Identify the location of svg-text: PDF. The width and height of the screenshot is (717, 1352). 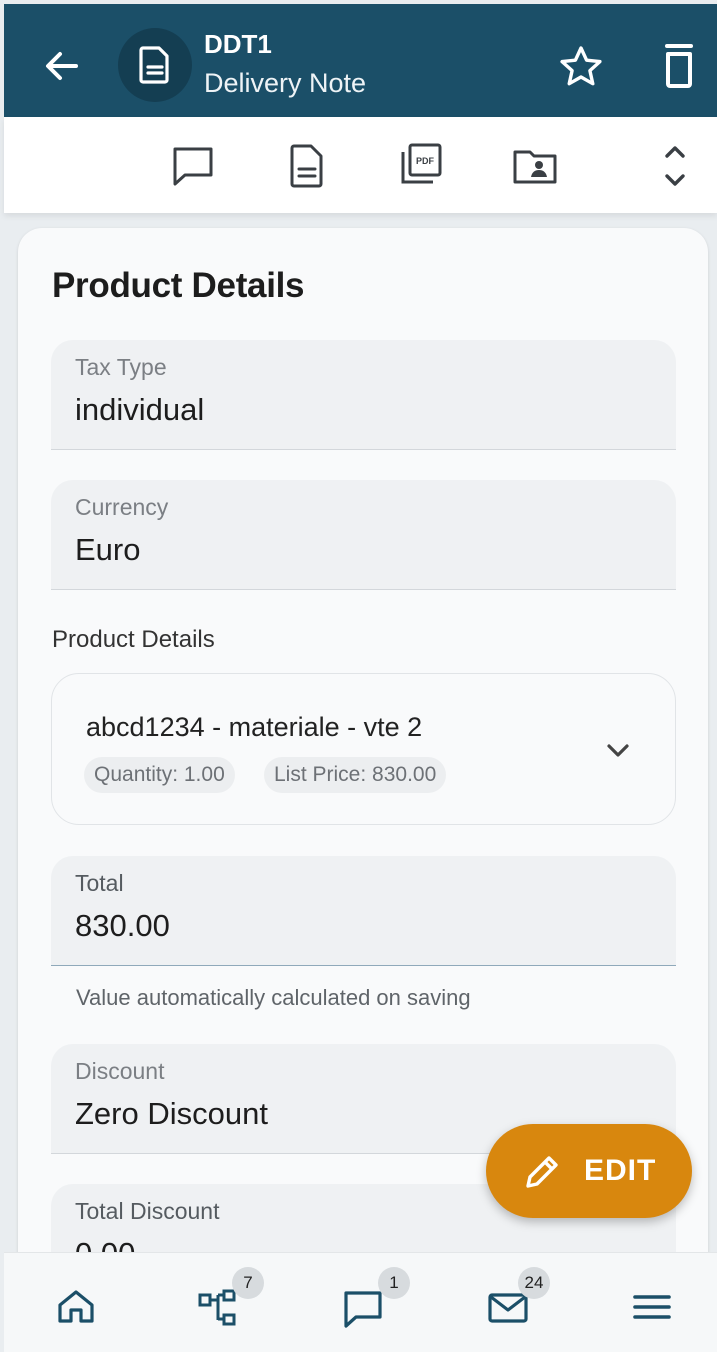
(425, 161).